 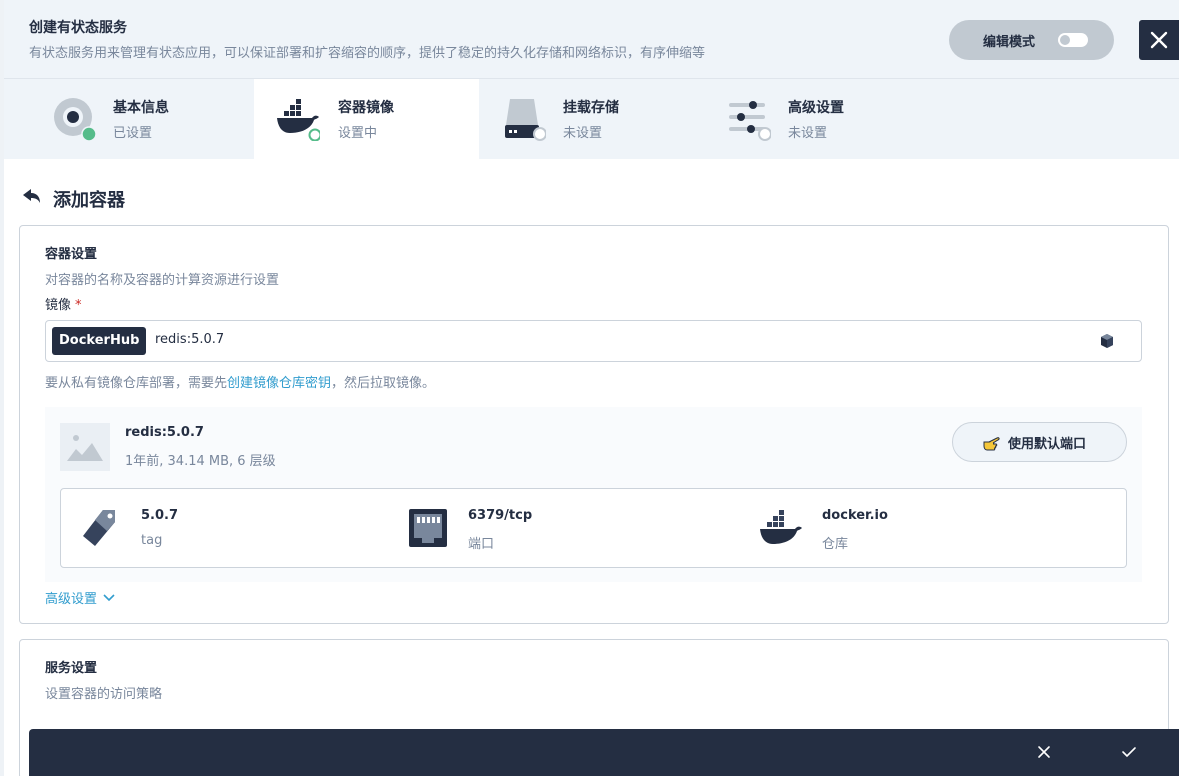 What do you see at coordinates (164, 432) in the screenshot?
I see `image-name: redis:5.0.7` at bounding box center [164, 432].